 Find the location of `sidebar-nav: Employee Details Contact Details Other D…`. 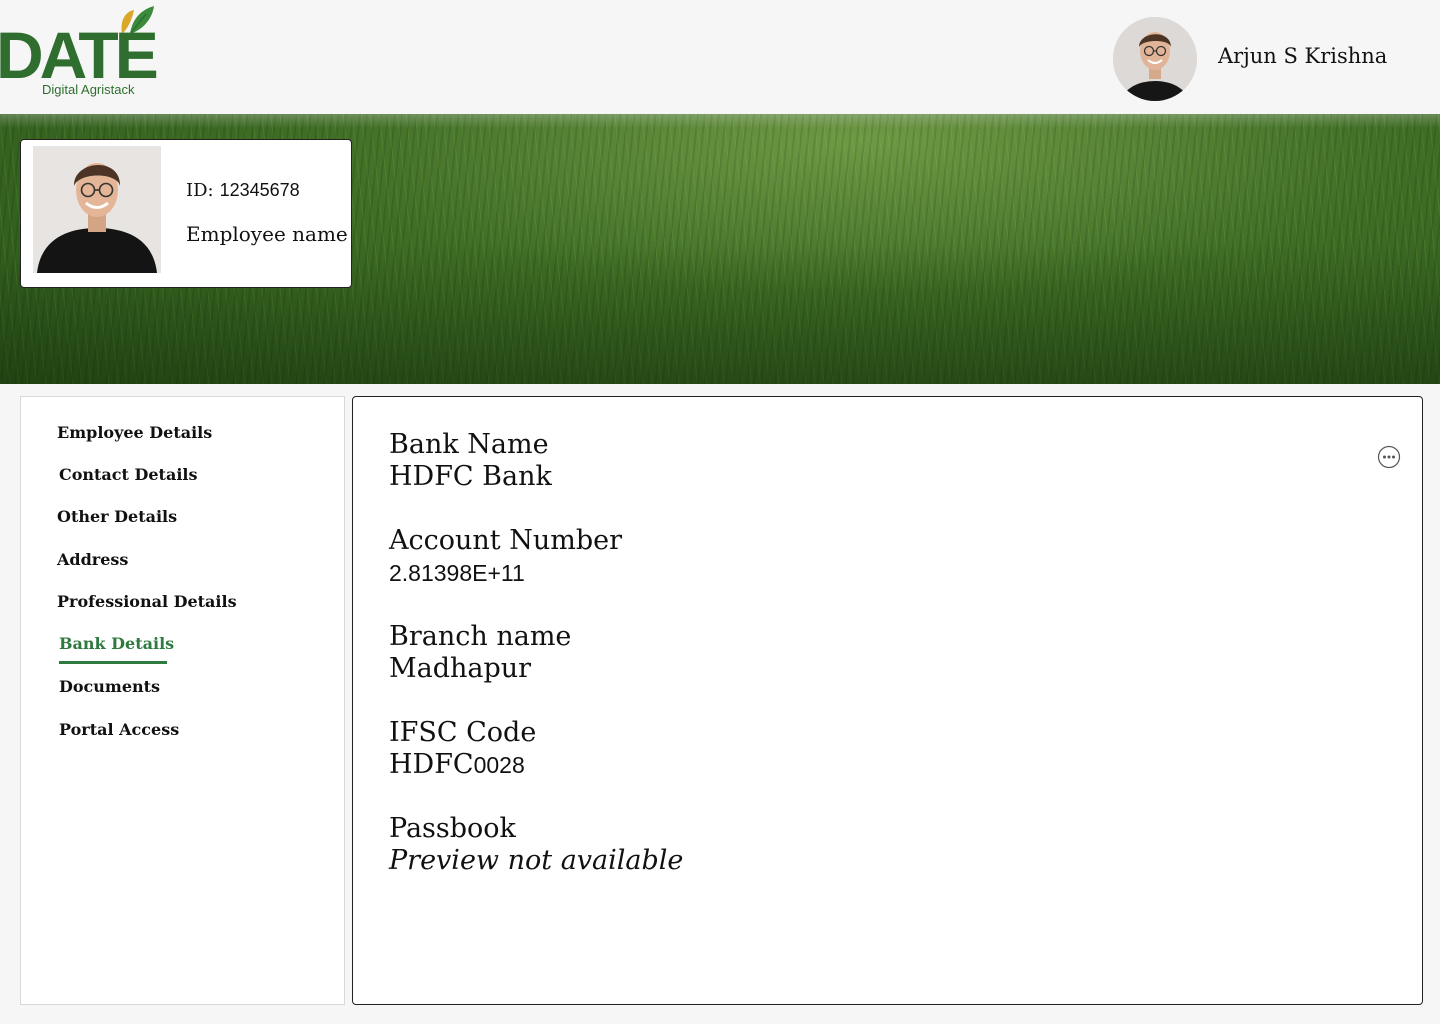

sidebar-nav: Employee Details Contact Details Other D… is located at coordinates (182, 700).